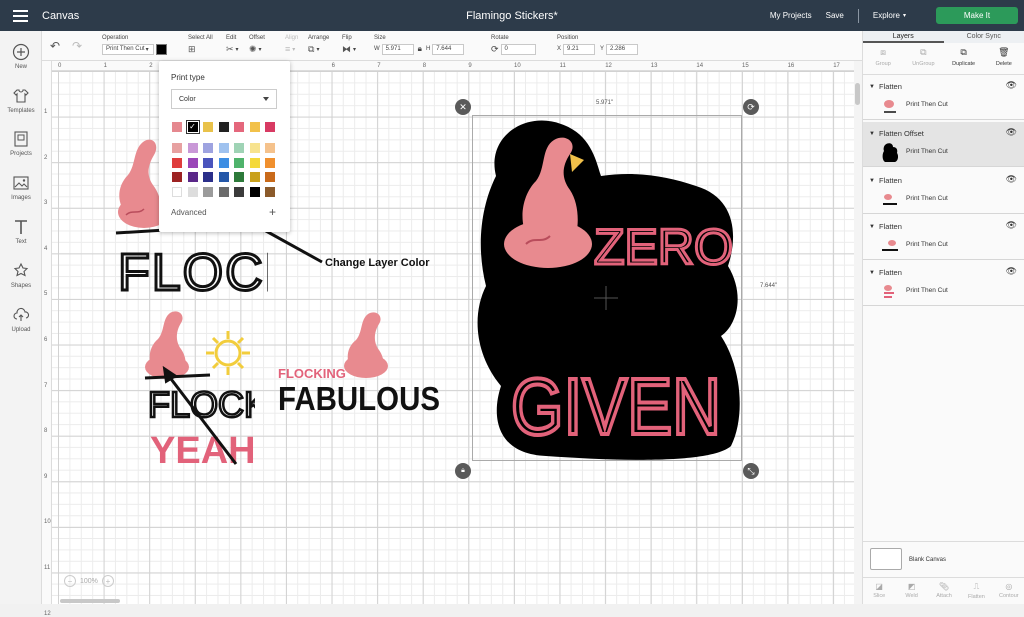 Image resolution: width=1024 pixels, height=617 pixels. Describe the element at coordinates (911, 586) in the screenshot. I see `weld-icon: ◩` at that location.